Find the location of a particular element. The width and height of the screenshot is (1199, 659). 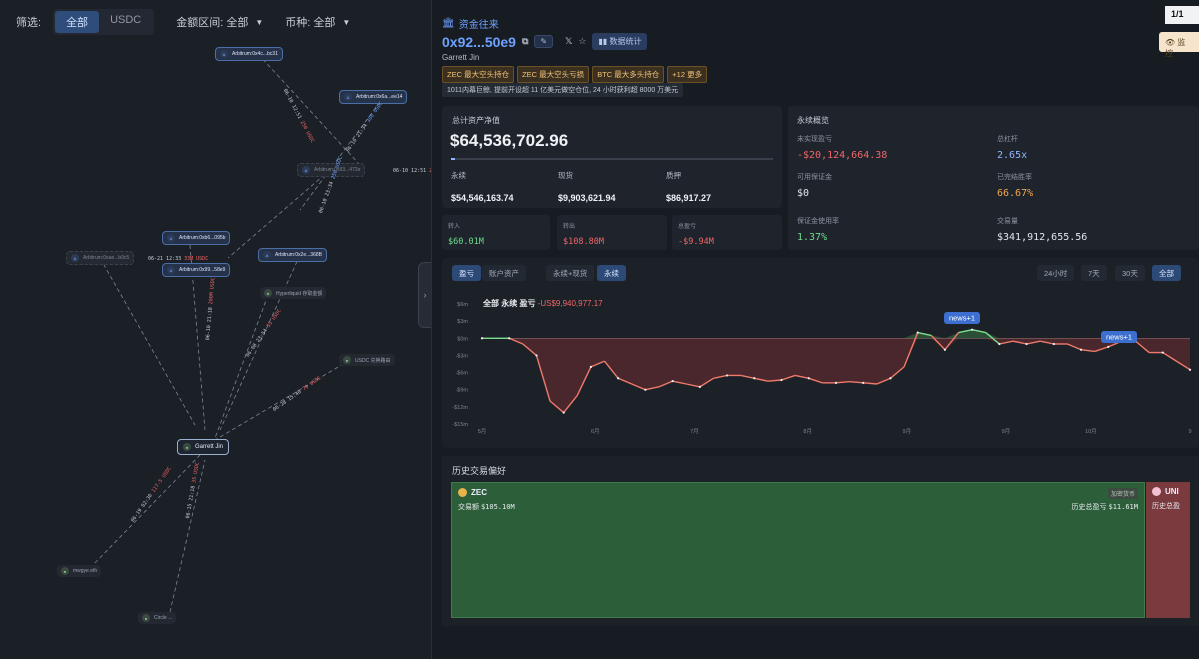

star-icon: ☆ is located at coordinates (582, 41).